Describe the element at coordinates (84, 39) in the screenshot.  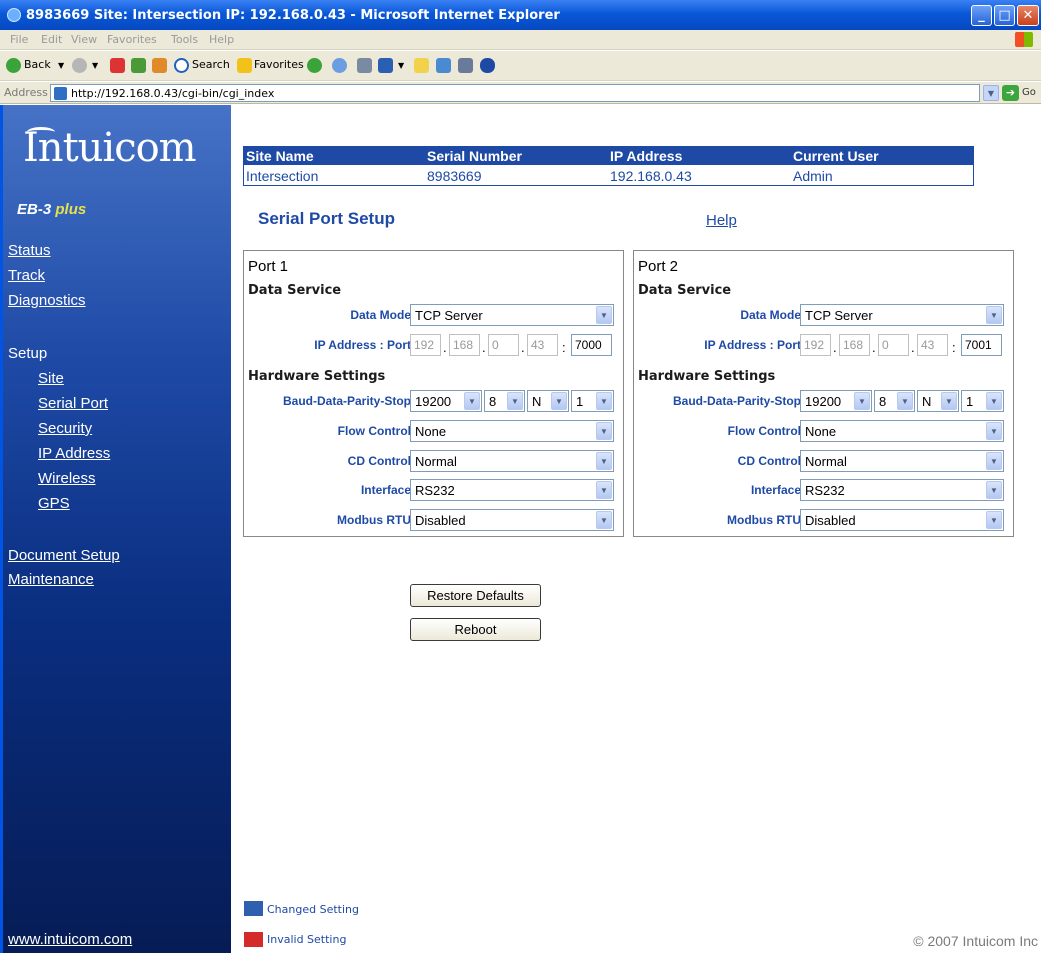
I see `menu-view: View` at that location.